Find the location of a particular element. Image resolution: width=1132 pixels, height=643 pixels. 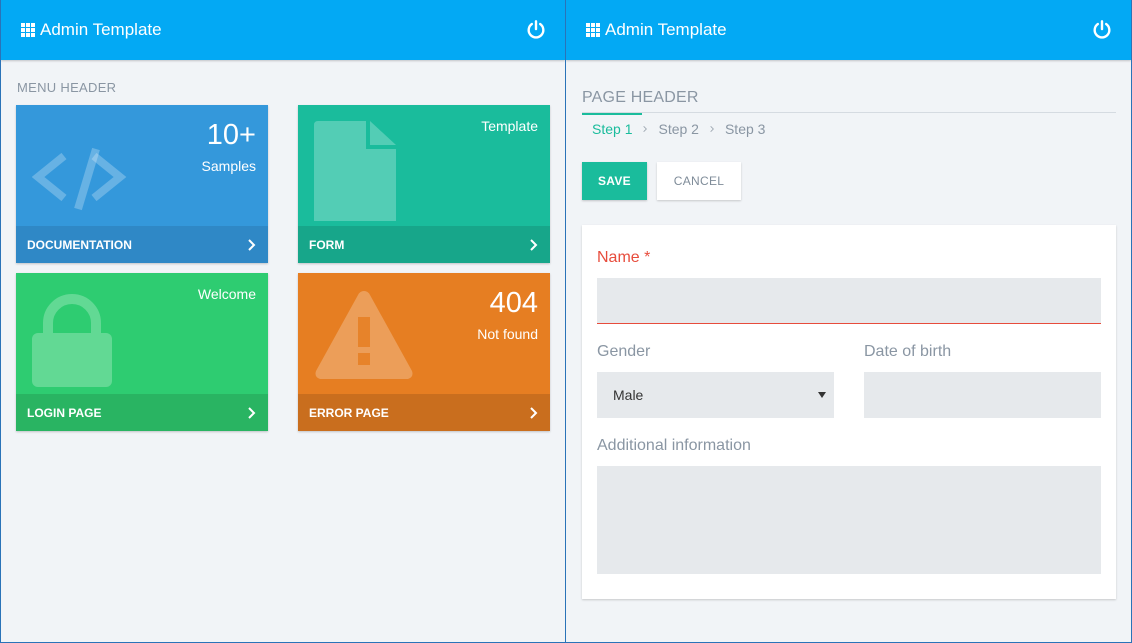

code-icon is located at coordinates (79, 179).